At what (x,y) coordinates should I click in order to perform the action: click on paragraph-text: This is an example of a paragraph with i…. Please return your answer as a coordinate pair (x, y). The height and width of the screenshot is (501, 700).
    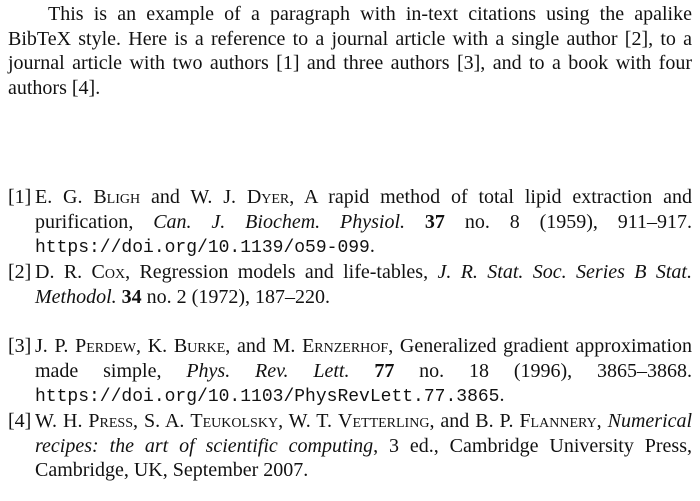
    Looking at the image, I should click on (350, 26).